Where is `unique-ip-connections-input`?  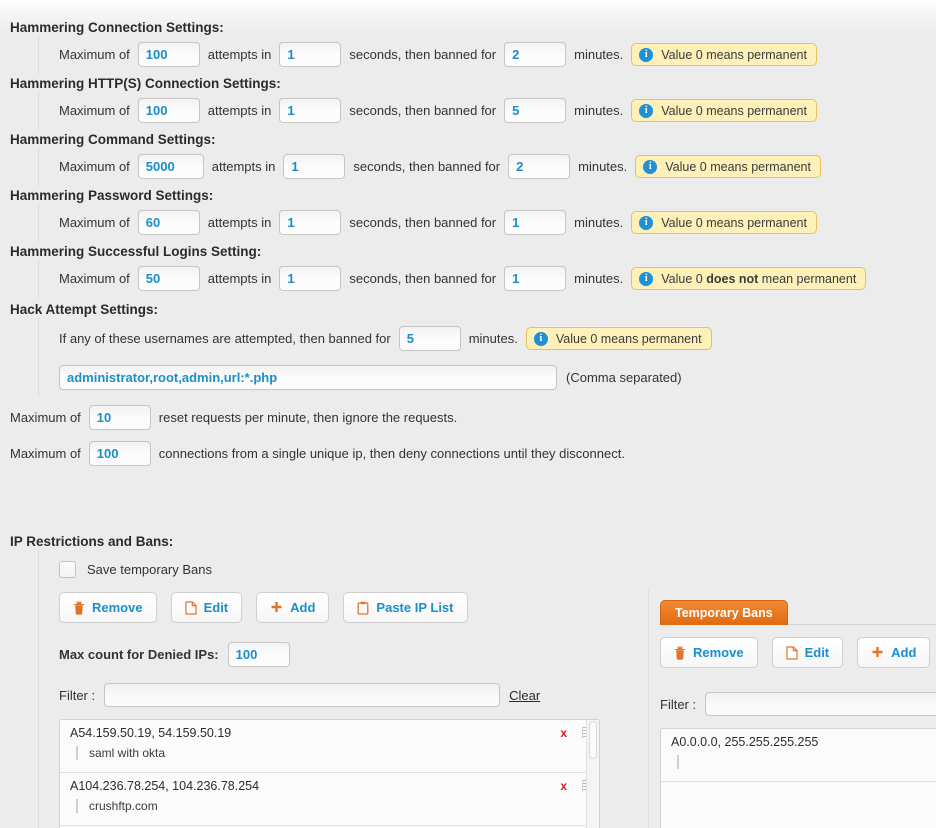 unique-ip-connections-input is located at coordinates (119, 453).